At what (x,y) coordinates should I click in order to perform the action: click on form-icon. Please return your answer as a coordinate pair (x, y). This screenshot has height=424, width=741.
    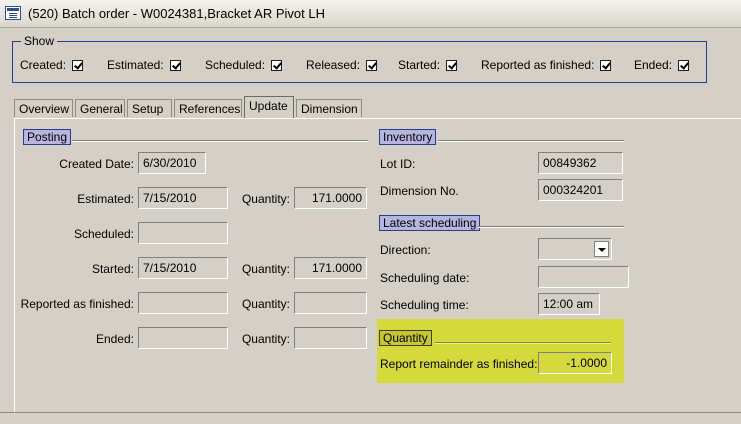
    Looking at the image, I should click on (13, 13).